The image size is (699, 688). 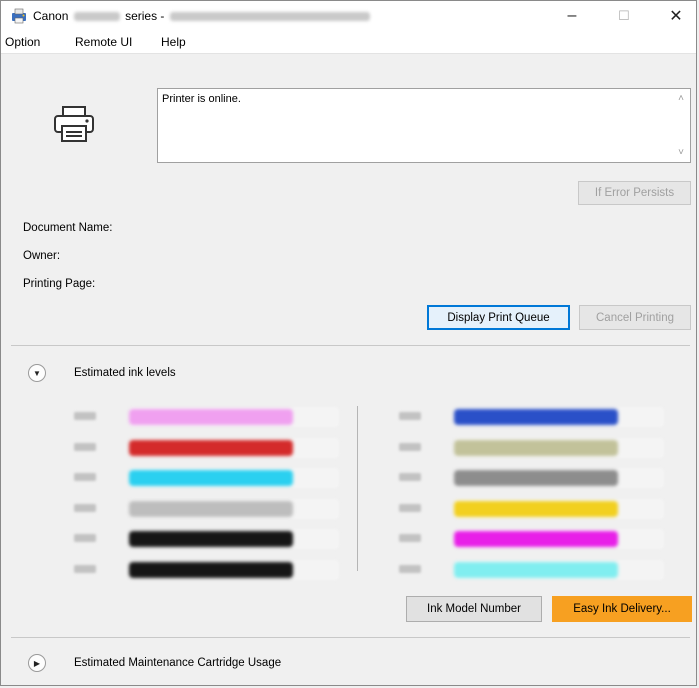 What do you see at coordinates (572, 16) in the screenshot?
I see `minimize-button: –` at bounding box center [572, 16].